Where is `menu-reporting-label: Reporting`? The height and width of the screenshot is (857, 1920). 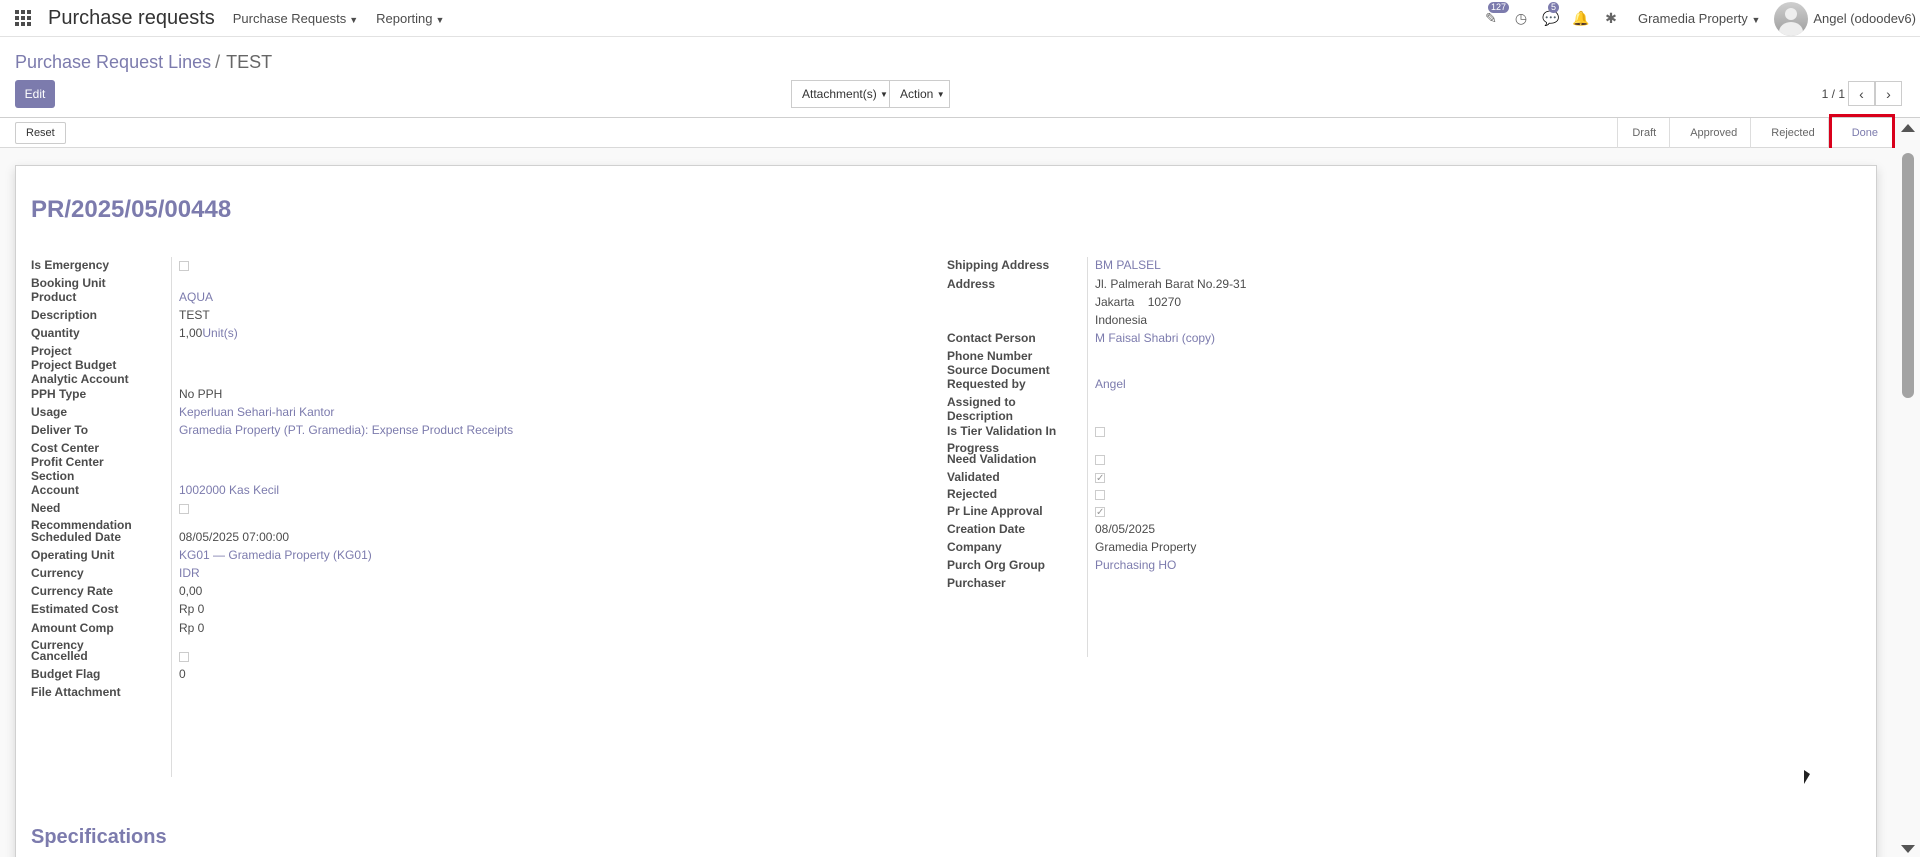 menu-reporting-label: Reporting is located at coordinates (404, 18).